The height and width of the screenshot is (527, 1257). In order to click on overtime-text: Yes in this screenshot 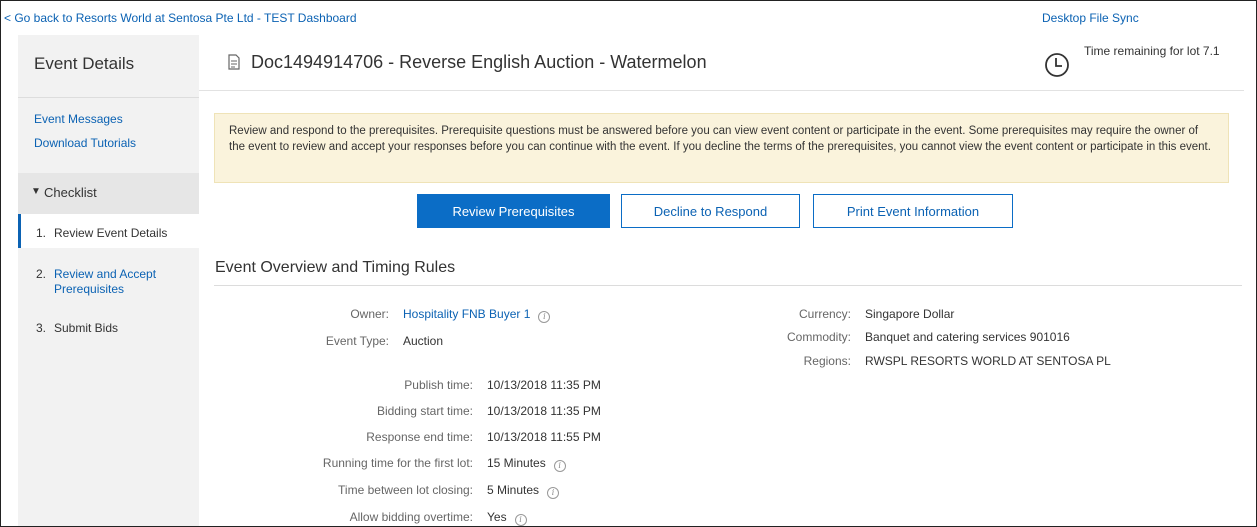, I will do `click(497, 517)`.